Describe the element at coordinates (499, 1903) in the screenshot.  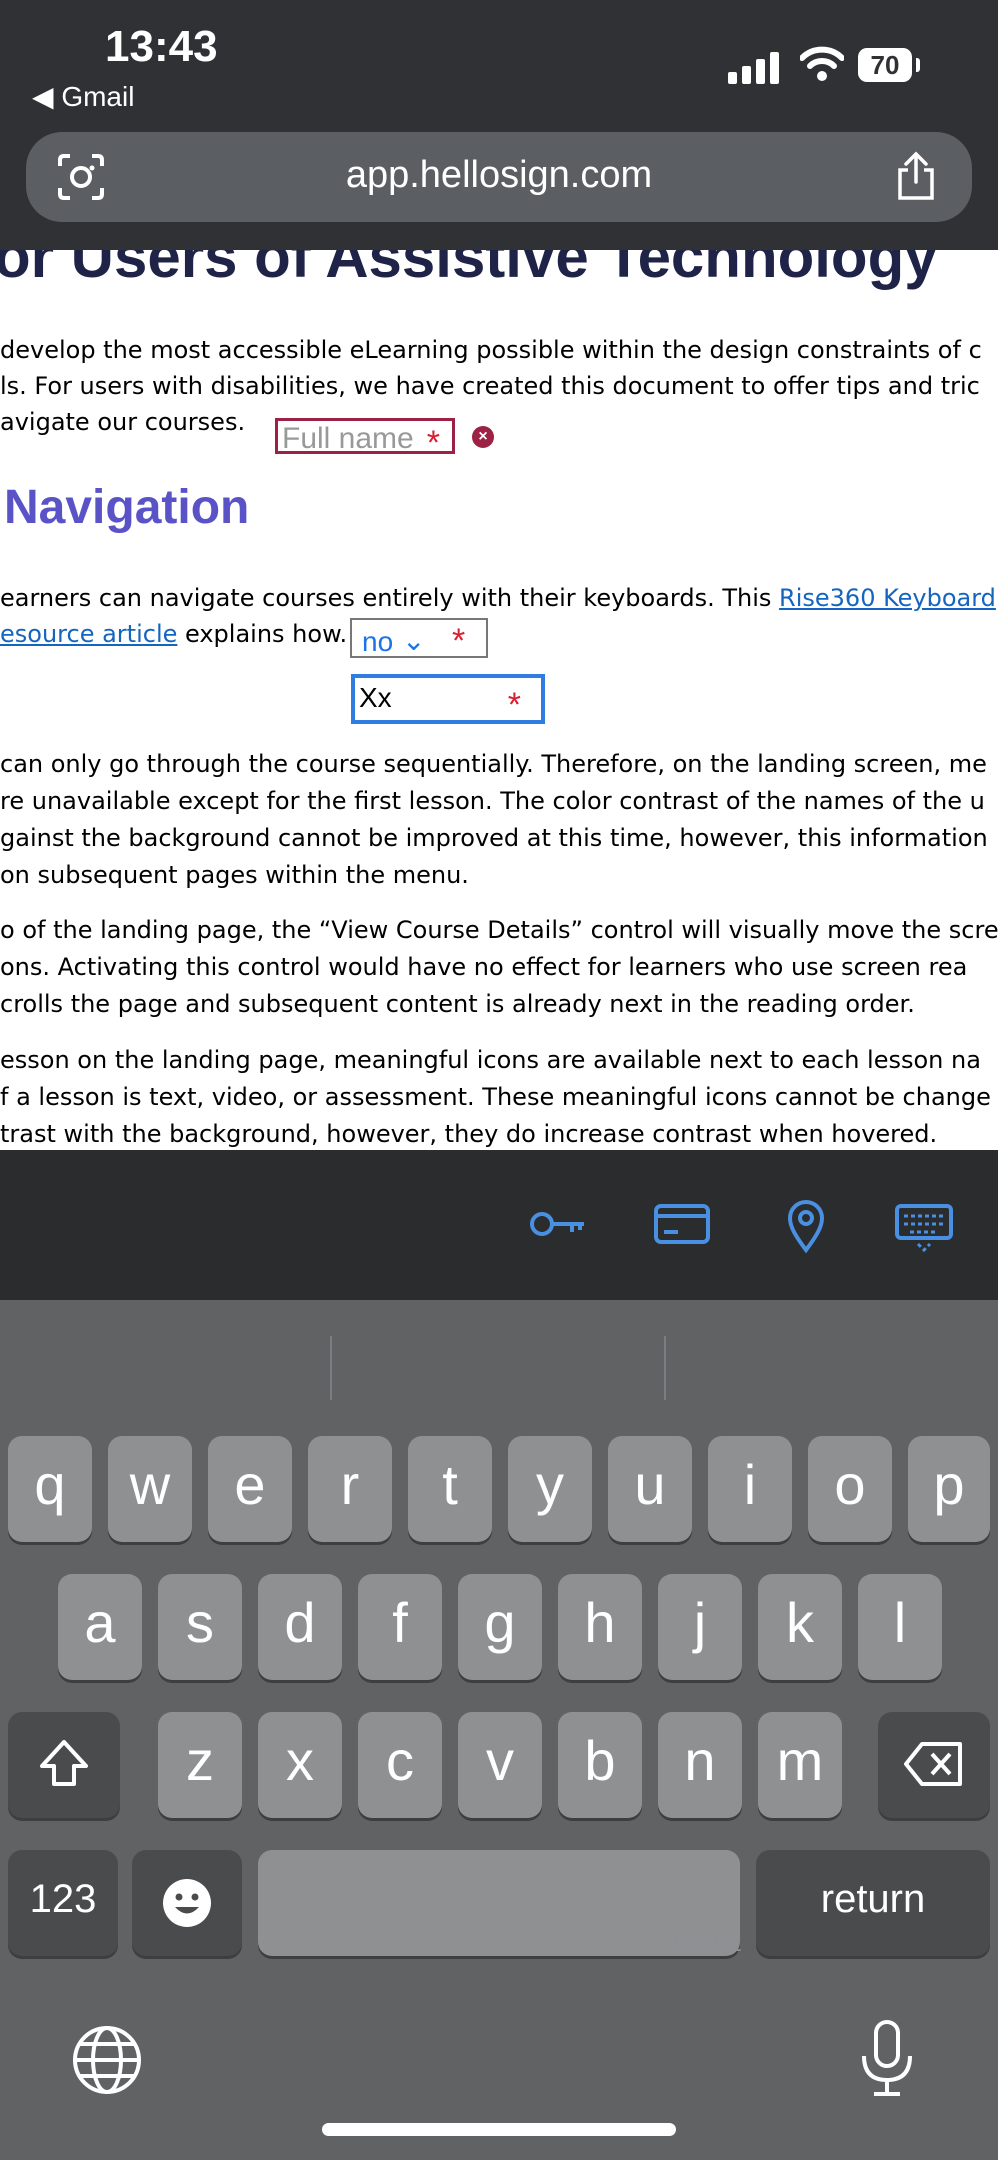
I see `space-key` at that location.